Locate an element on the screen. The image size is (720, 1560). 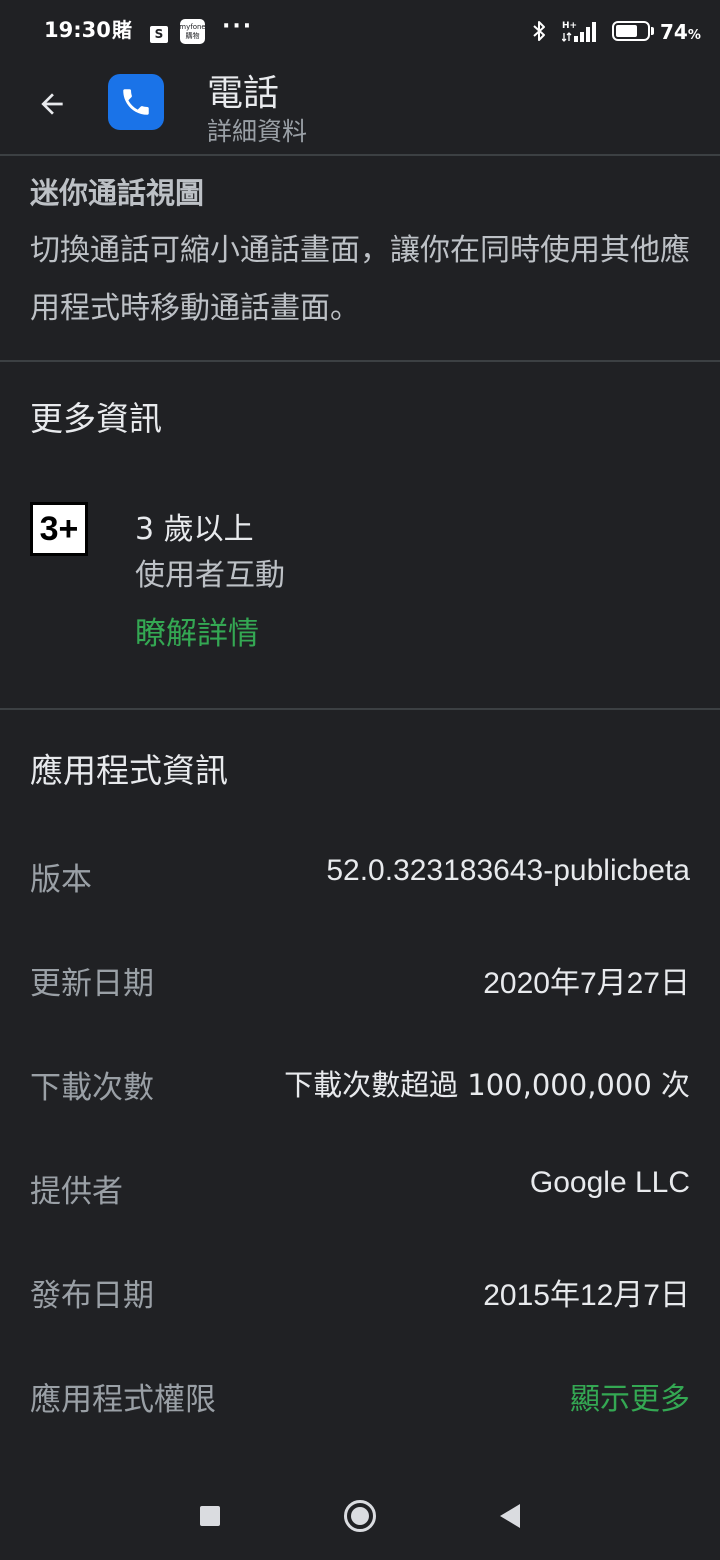
info-value: 2015年12月7日 is located at coordinates (586, 1295).